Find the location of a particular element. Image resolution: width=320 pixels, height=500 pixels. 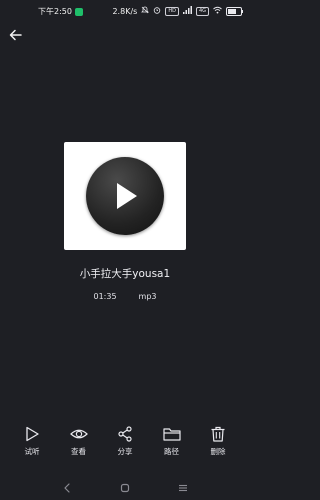

battery-icon is located at coordinates (234, 11).